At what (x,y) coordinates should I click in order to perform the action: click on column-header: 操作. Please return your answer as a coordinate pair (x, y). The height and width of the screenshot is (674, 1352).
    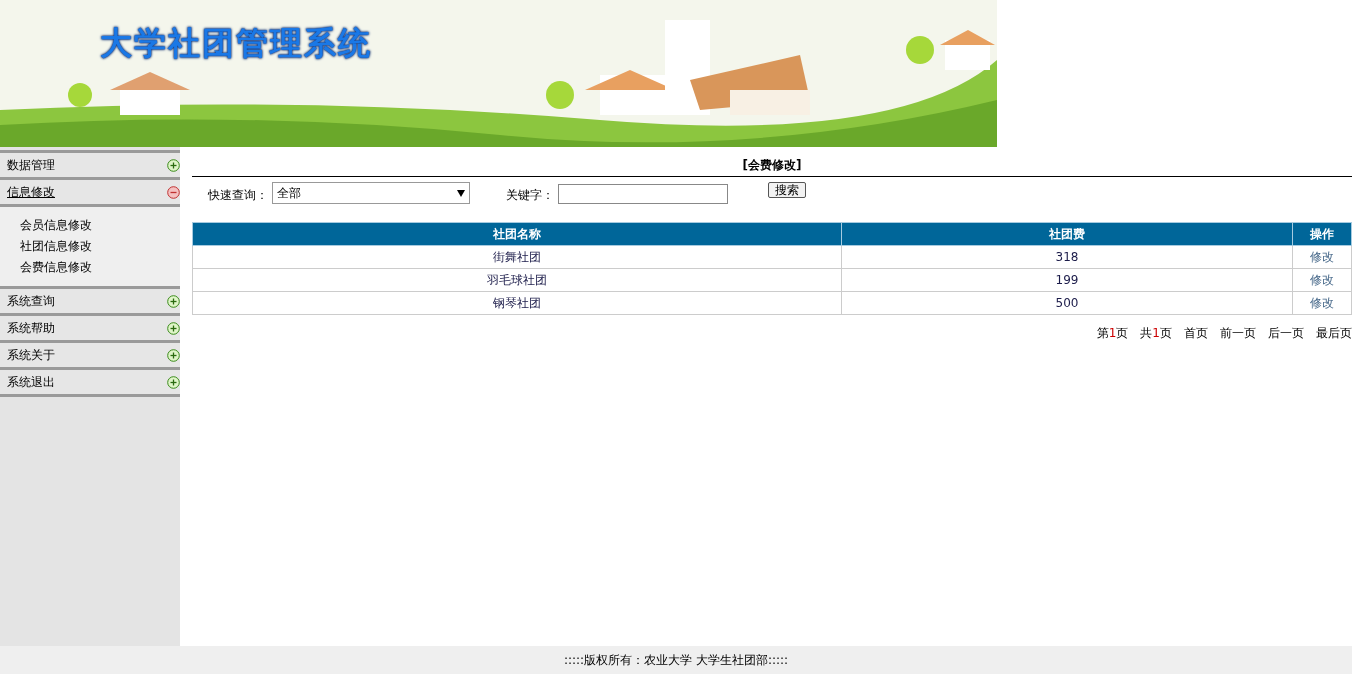
    Looking at the image, I should click on (1322, 234).